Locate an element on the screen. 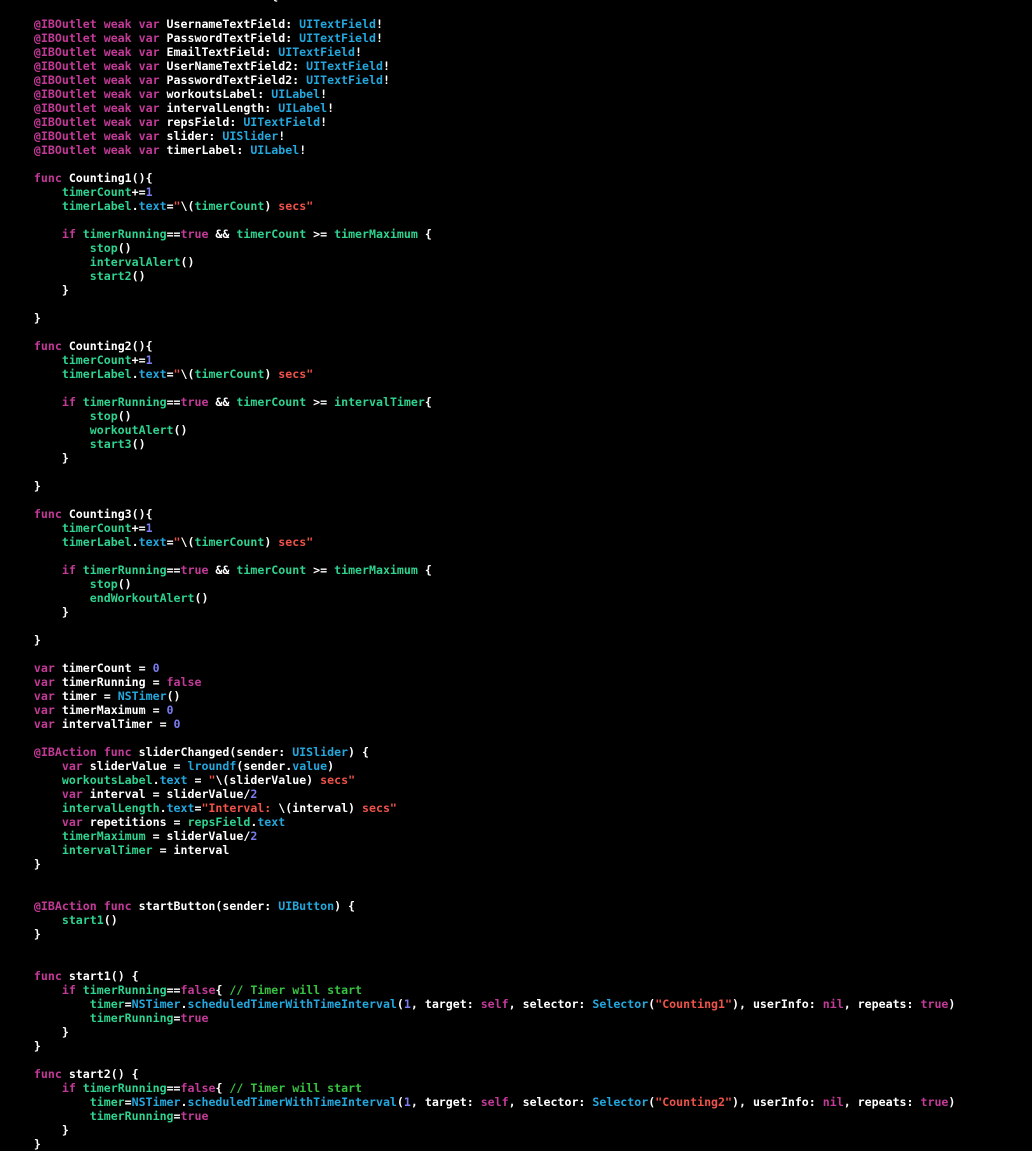  code-token: func is located at coordinates (51, 514).